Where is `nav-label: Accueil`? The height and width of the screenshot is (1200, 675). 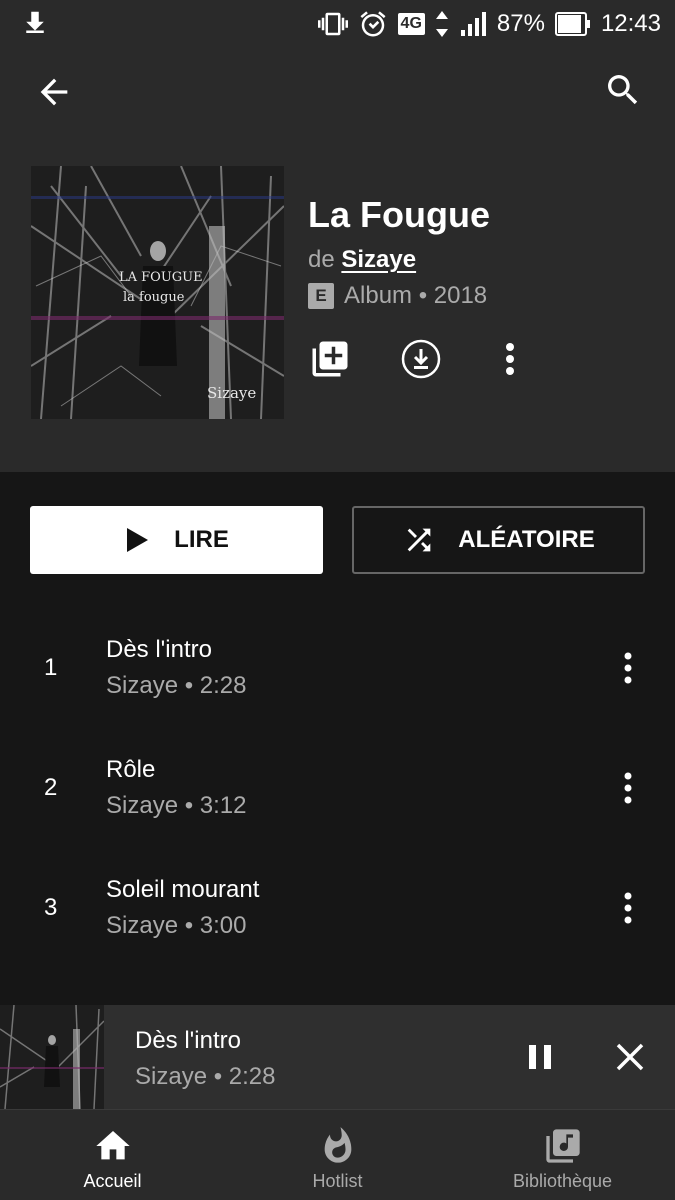
nav-label: Accueil is located at coordinates (112, 1181).